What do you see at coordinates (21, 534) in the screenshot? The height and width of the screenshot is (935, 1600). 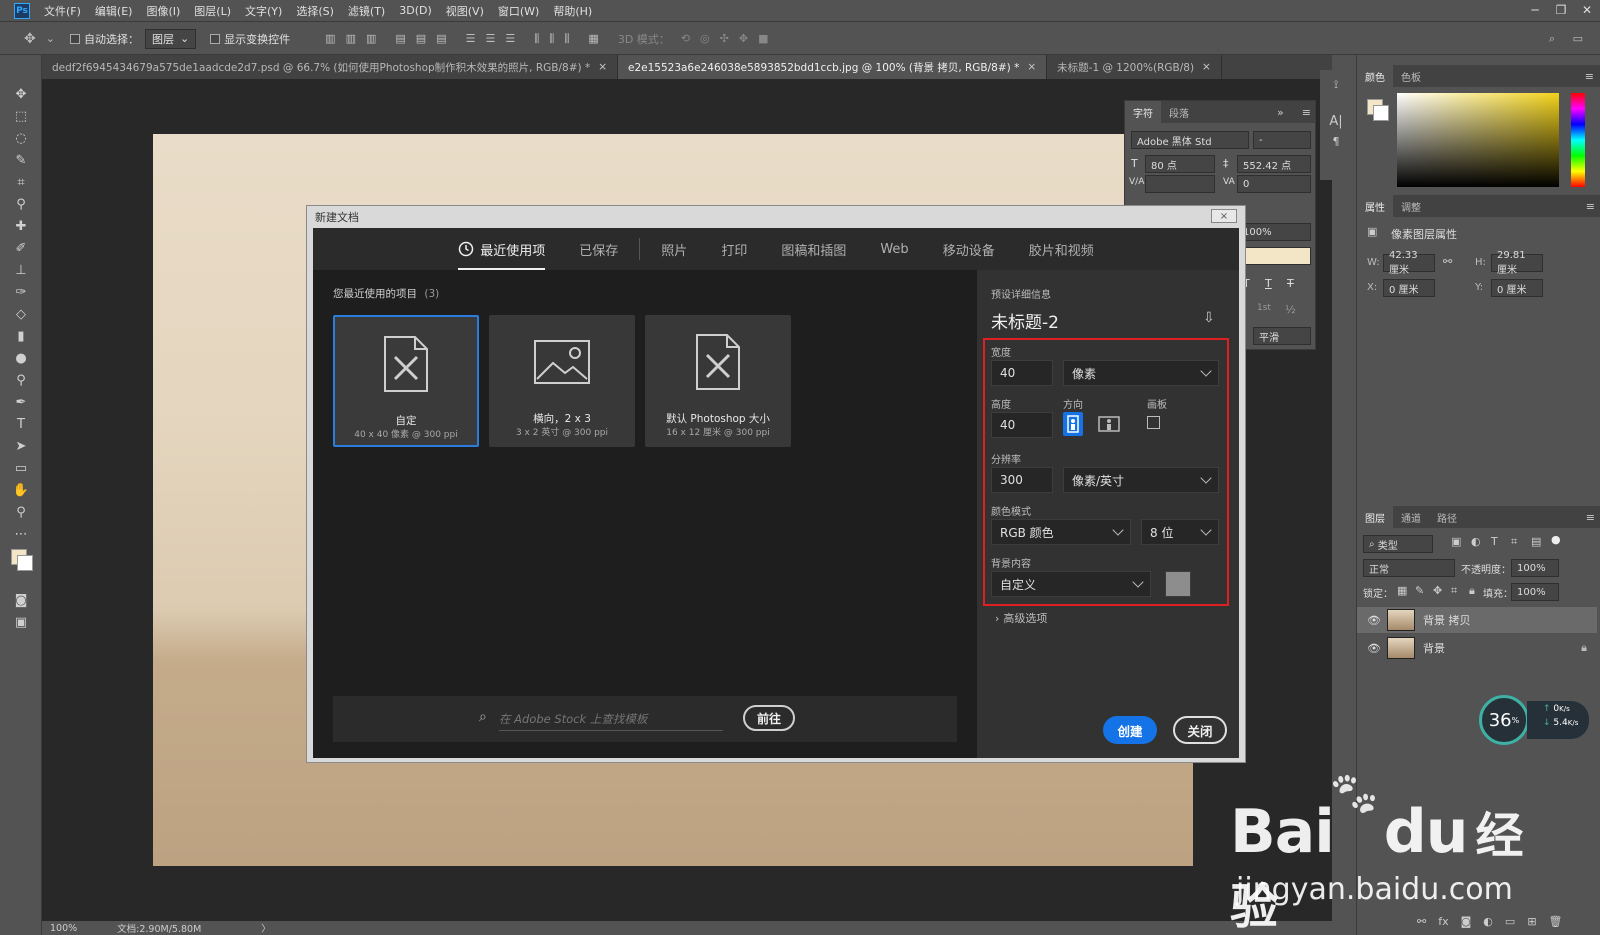 I see `more-tools-icon: ⋯` at bounding box center [21, 534].